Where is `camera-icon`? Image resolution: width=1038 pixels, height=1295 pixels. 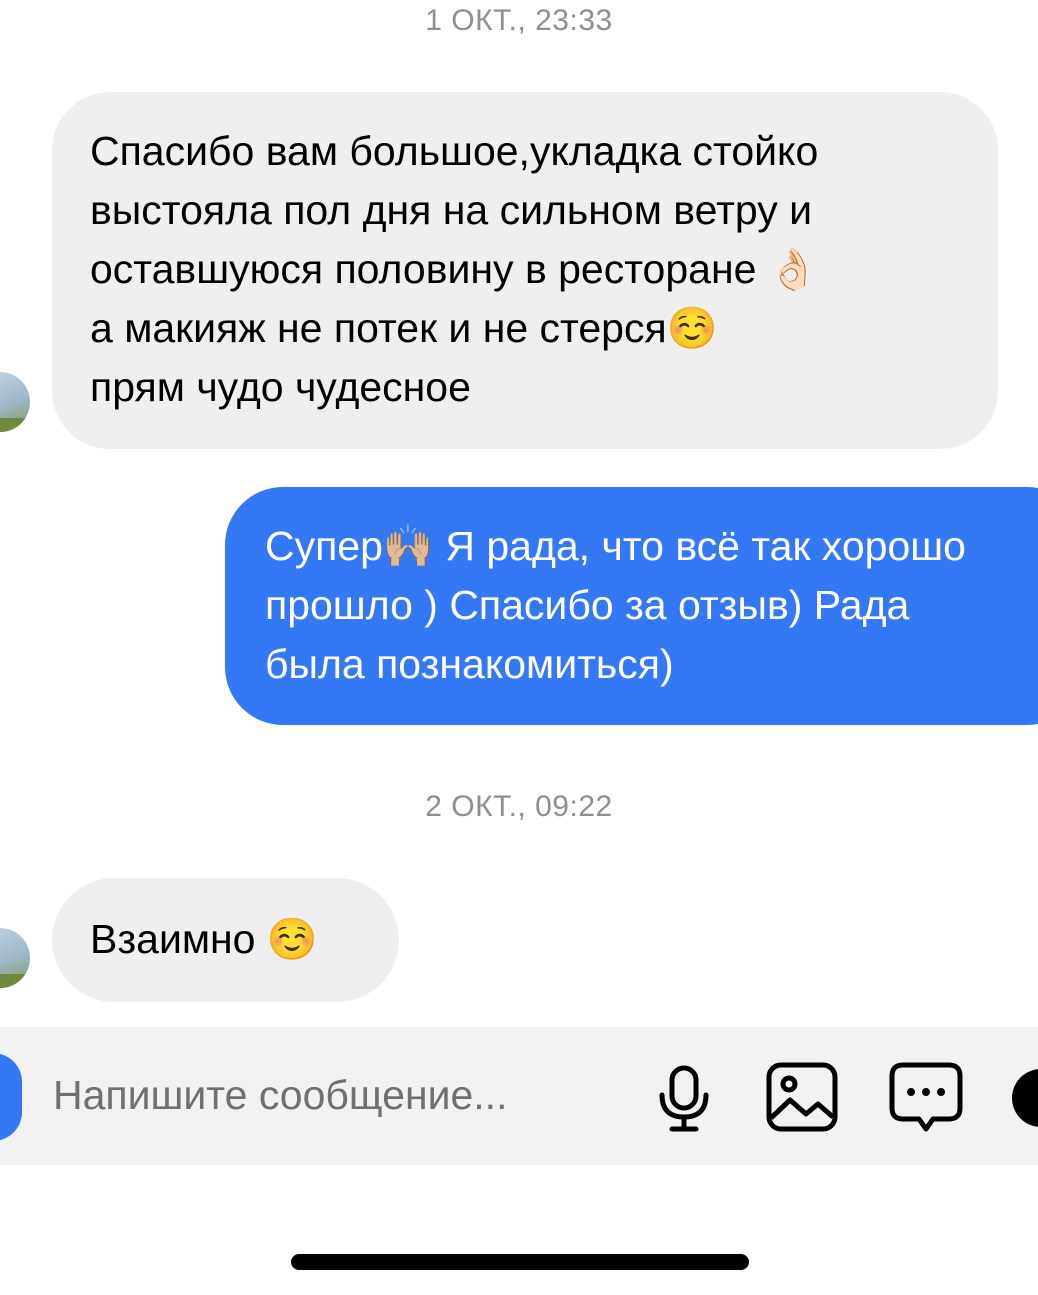
camera-icon is located at coordinates (11, 1097).